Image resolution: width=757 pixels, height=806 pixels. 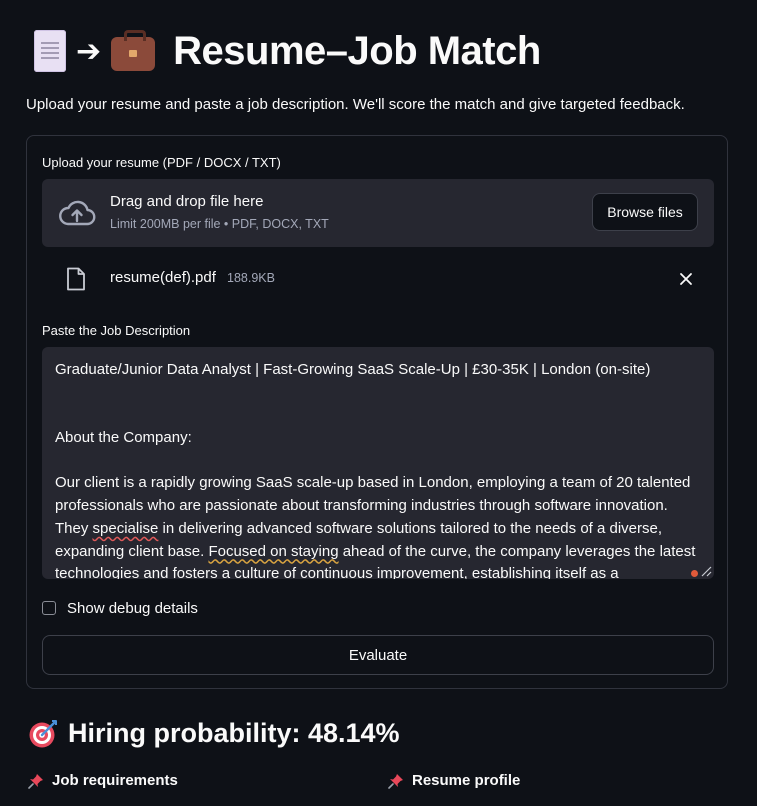 I want to click on file-name: resume(def).pdf, so click(x=163, y=277).